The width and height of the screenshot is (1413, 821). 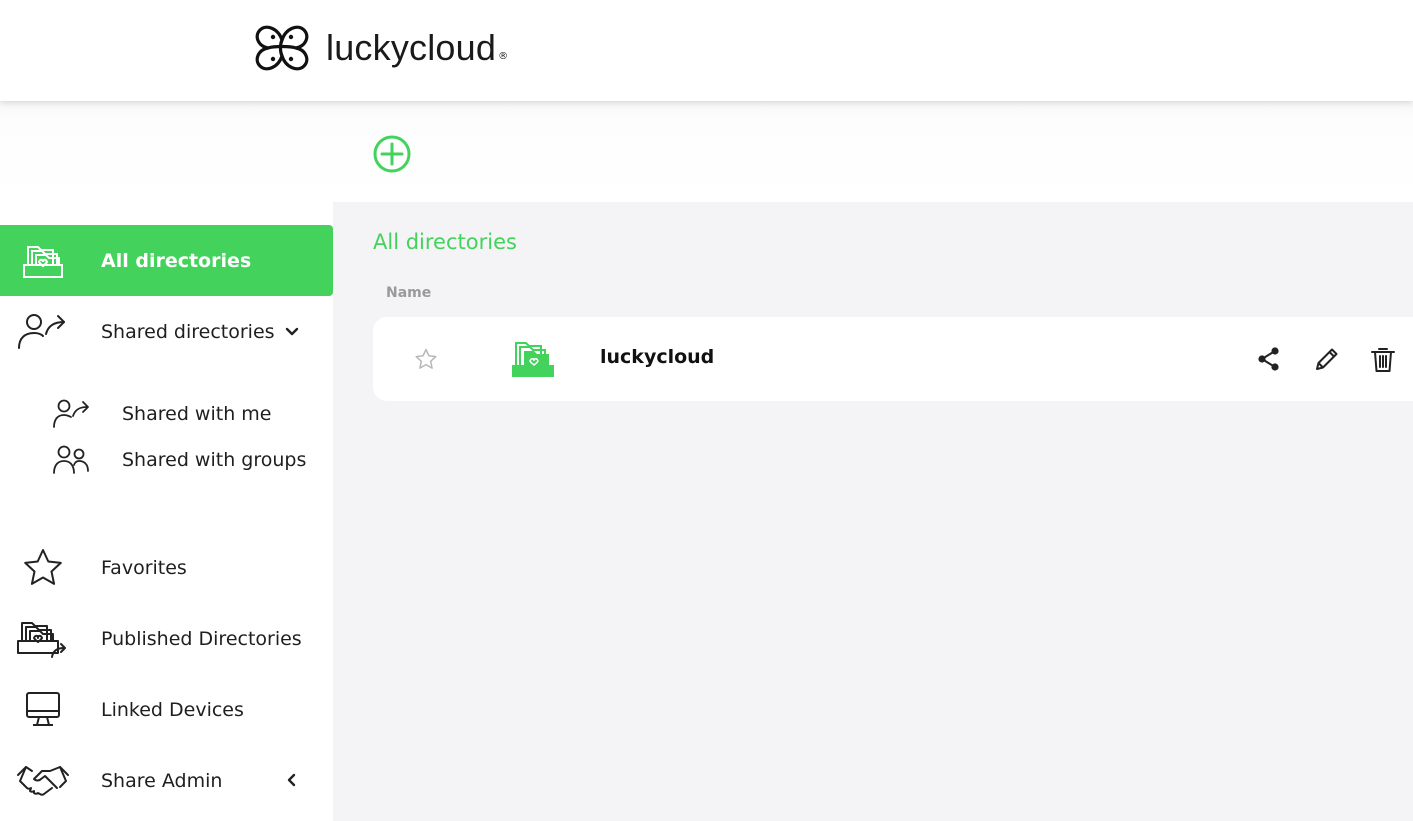 What do you see at coordinates (176, 260) in the screenshot?
I see `sidebar-item-label: All directories` at bounding box center [176, 260].